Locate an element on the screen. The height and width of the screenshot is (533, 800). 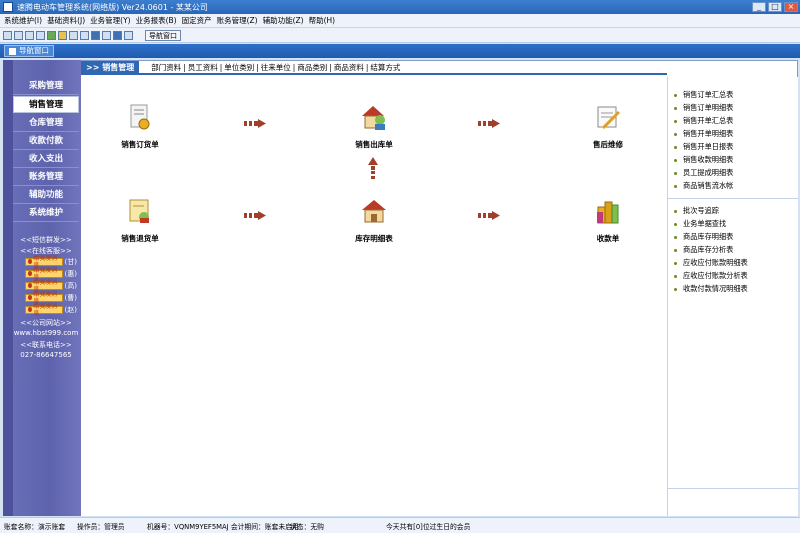
status-birthday: 今天共有[0]位过生日的会员 is located at coordinates (428, 527).